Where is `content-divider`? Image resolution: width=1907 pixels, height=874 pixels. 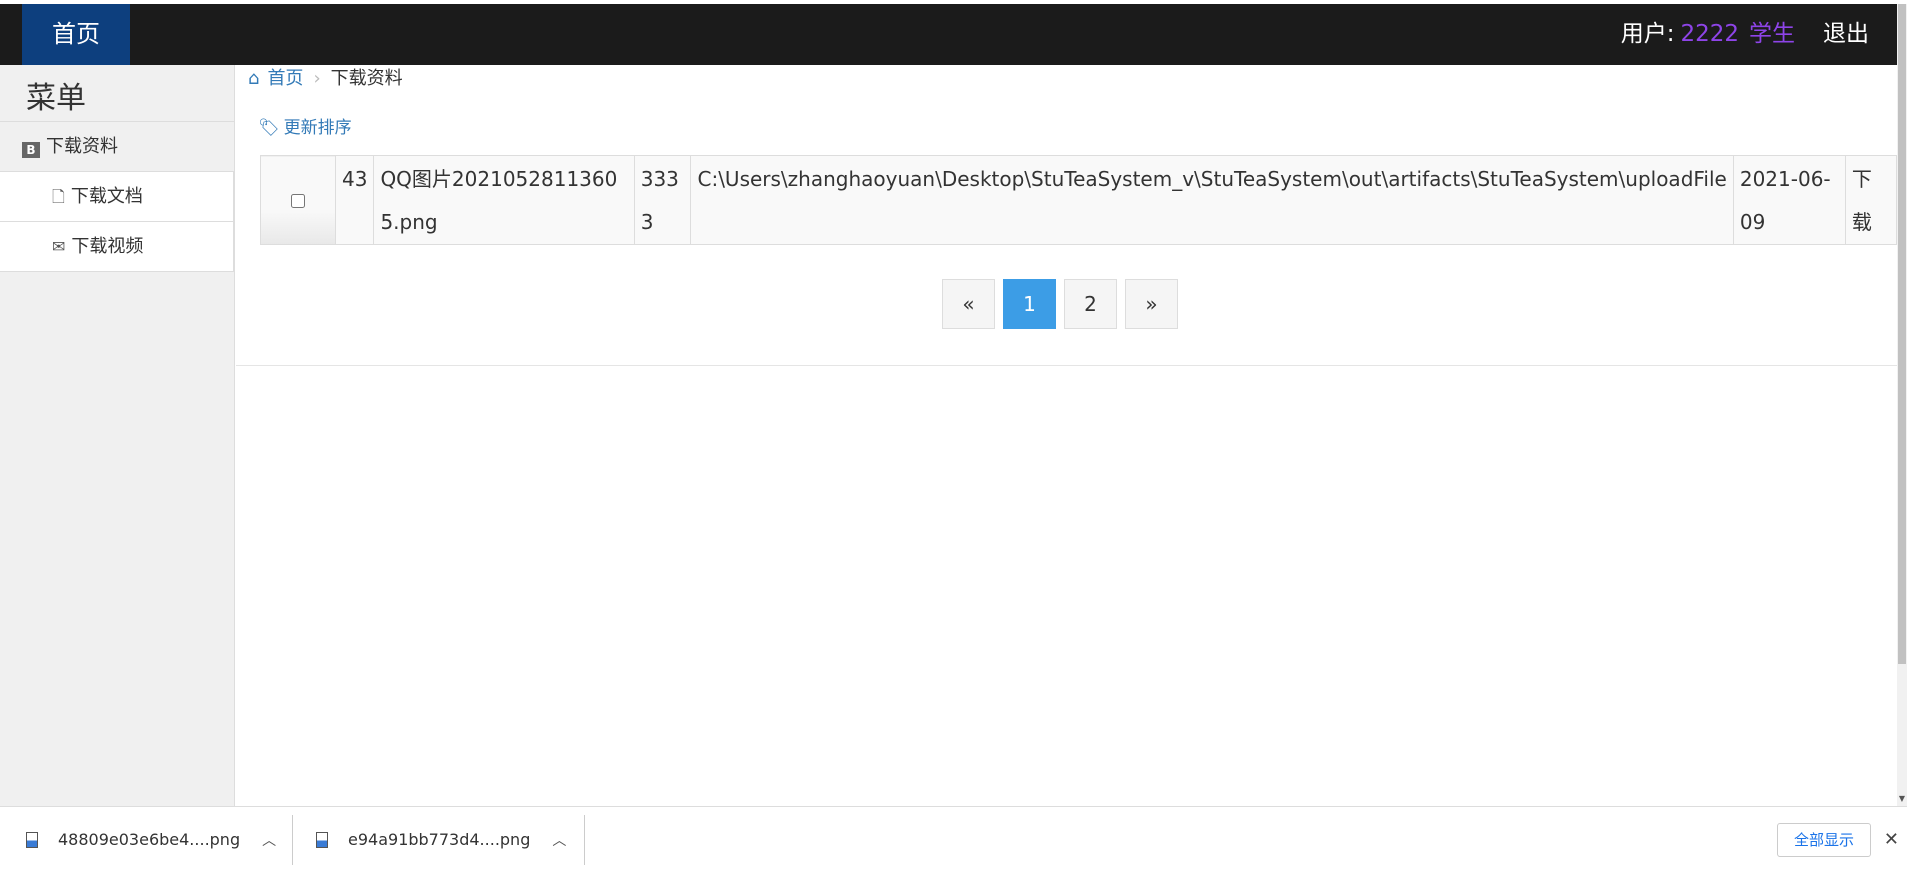 content-divider is located at coordinates (1066, 365).